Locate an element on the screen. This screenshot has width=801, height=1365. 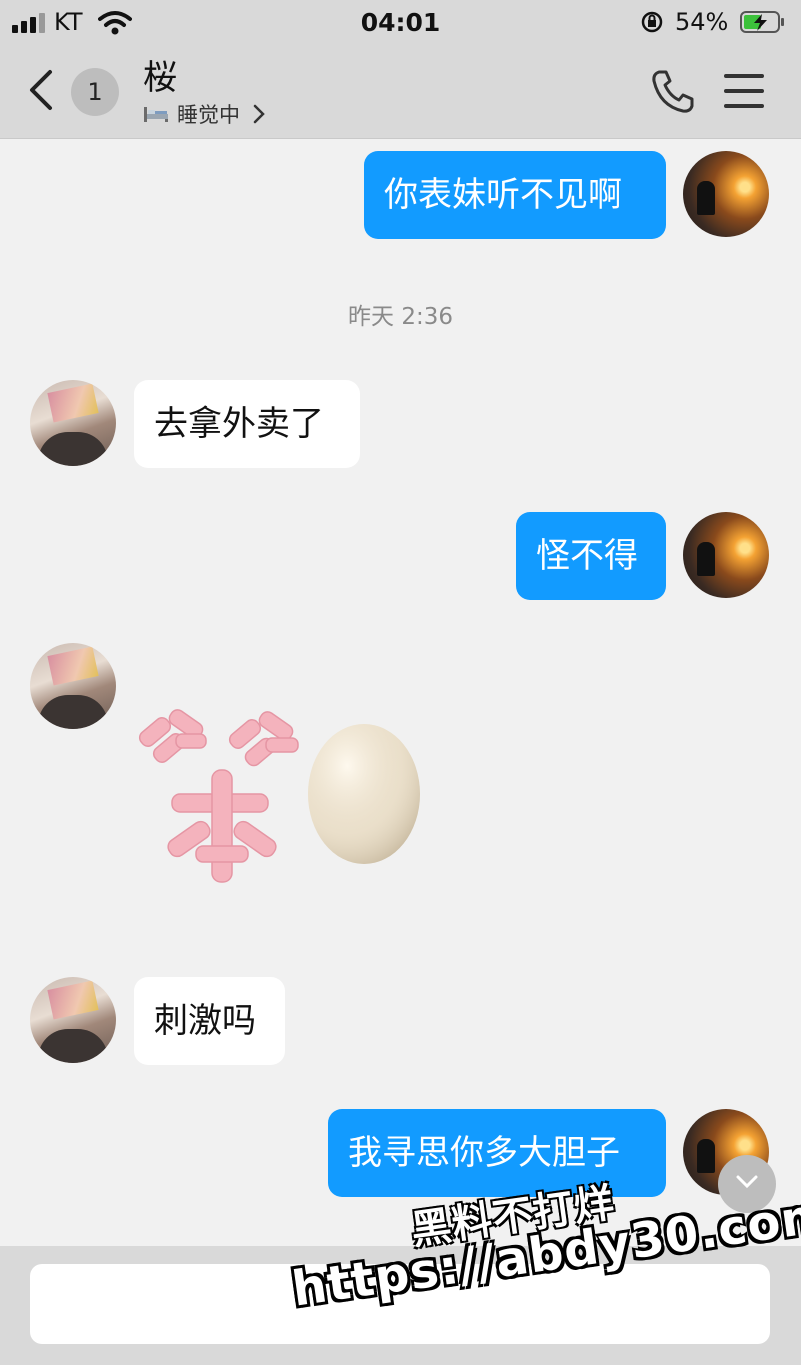
menu-icon is located at coordinates (744, 91).